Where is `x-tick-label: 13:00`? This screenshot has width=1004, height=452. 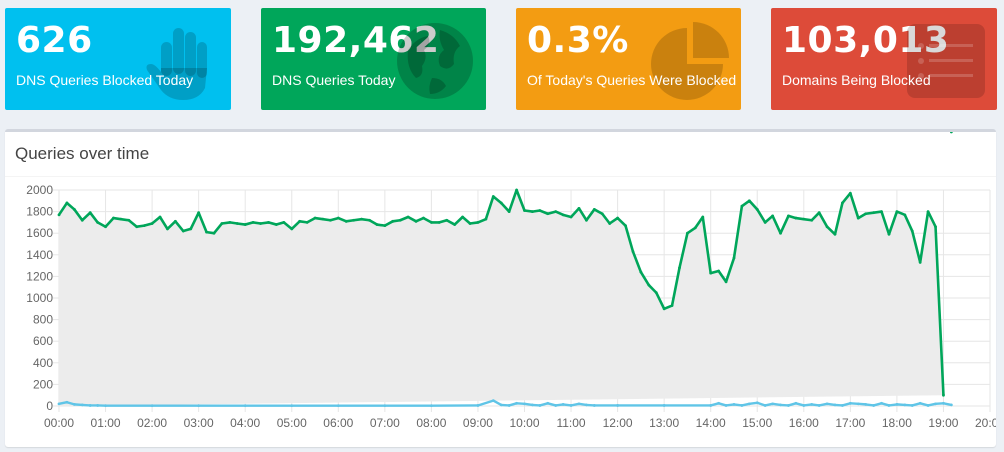 x-tick-label: 13:00 is located at coordinates (664, 423).